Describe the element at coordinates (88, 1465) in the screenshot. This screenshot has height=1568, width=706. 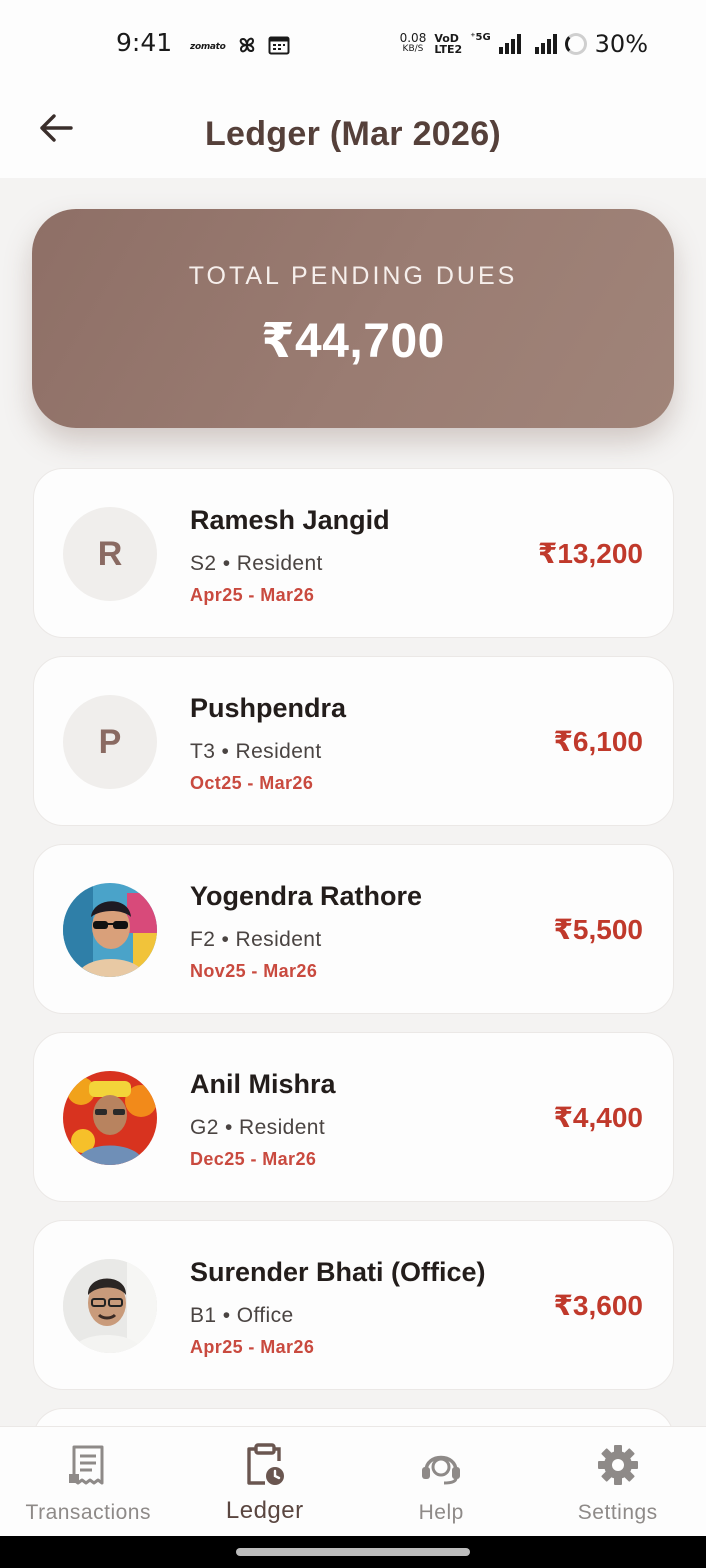
I see `receipt-icon` at that location.